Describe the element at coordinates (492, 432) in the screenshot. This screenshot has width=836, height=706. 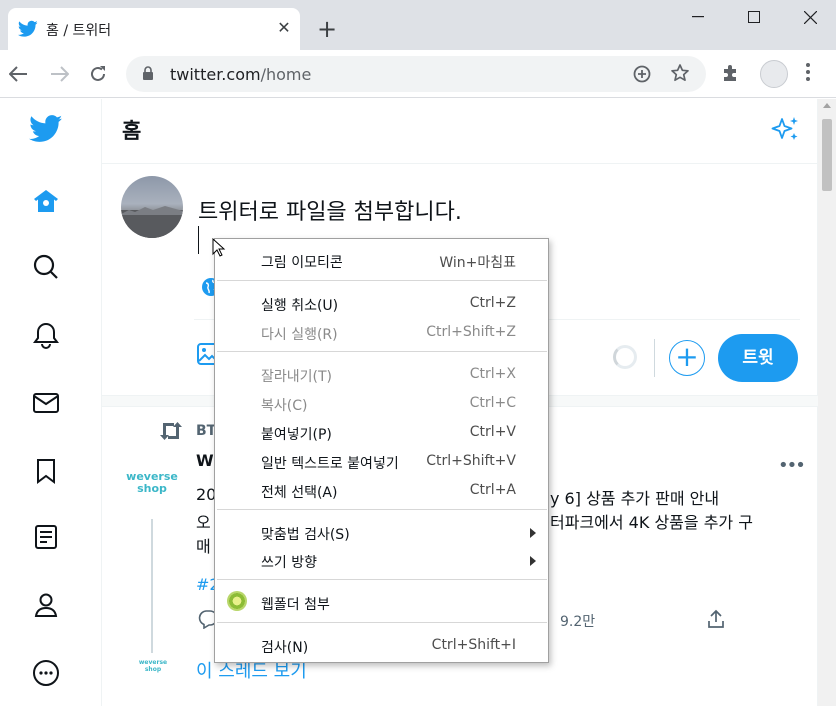
I see `menu-item-shortcut: Ctrl+V` at that location.